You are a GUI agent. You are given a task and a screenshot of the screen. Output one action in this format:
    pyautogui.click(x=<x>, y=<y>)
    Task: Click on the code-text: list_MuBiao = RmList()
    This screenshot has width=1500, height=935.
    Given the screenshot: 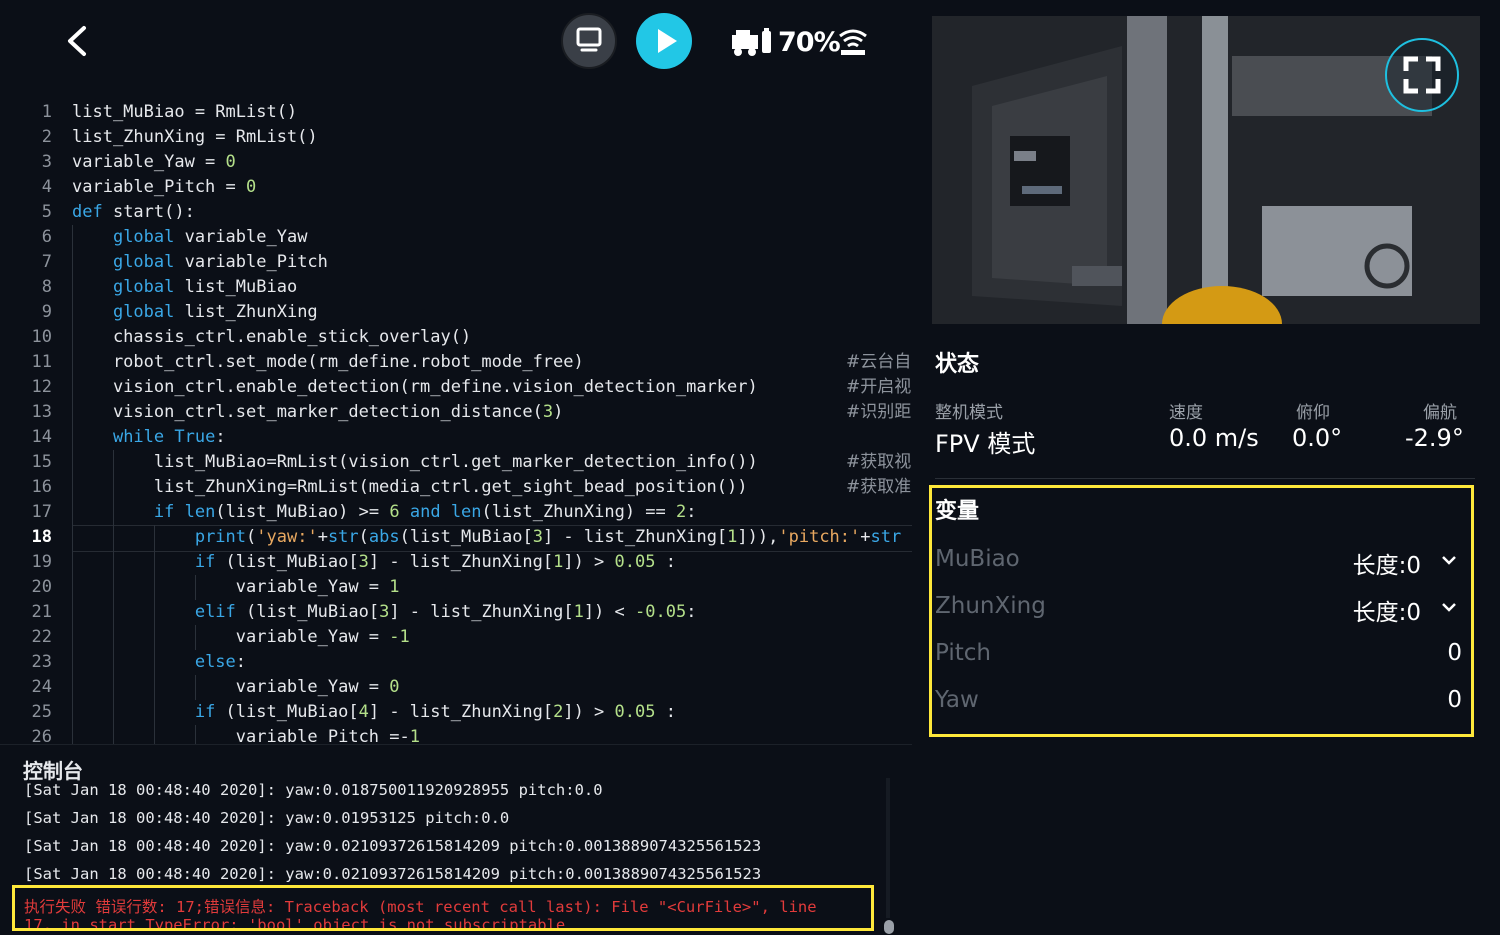 What is the action you would take?
    pyautogui.click(x=185, y=112)
    